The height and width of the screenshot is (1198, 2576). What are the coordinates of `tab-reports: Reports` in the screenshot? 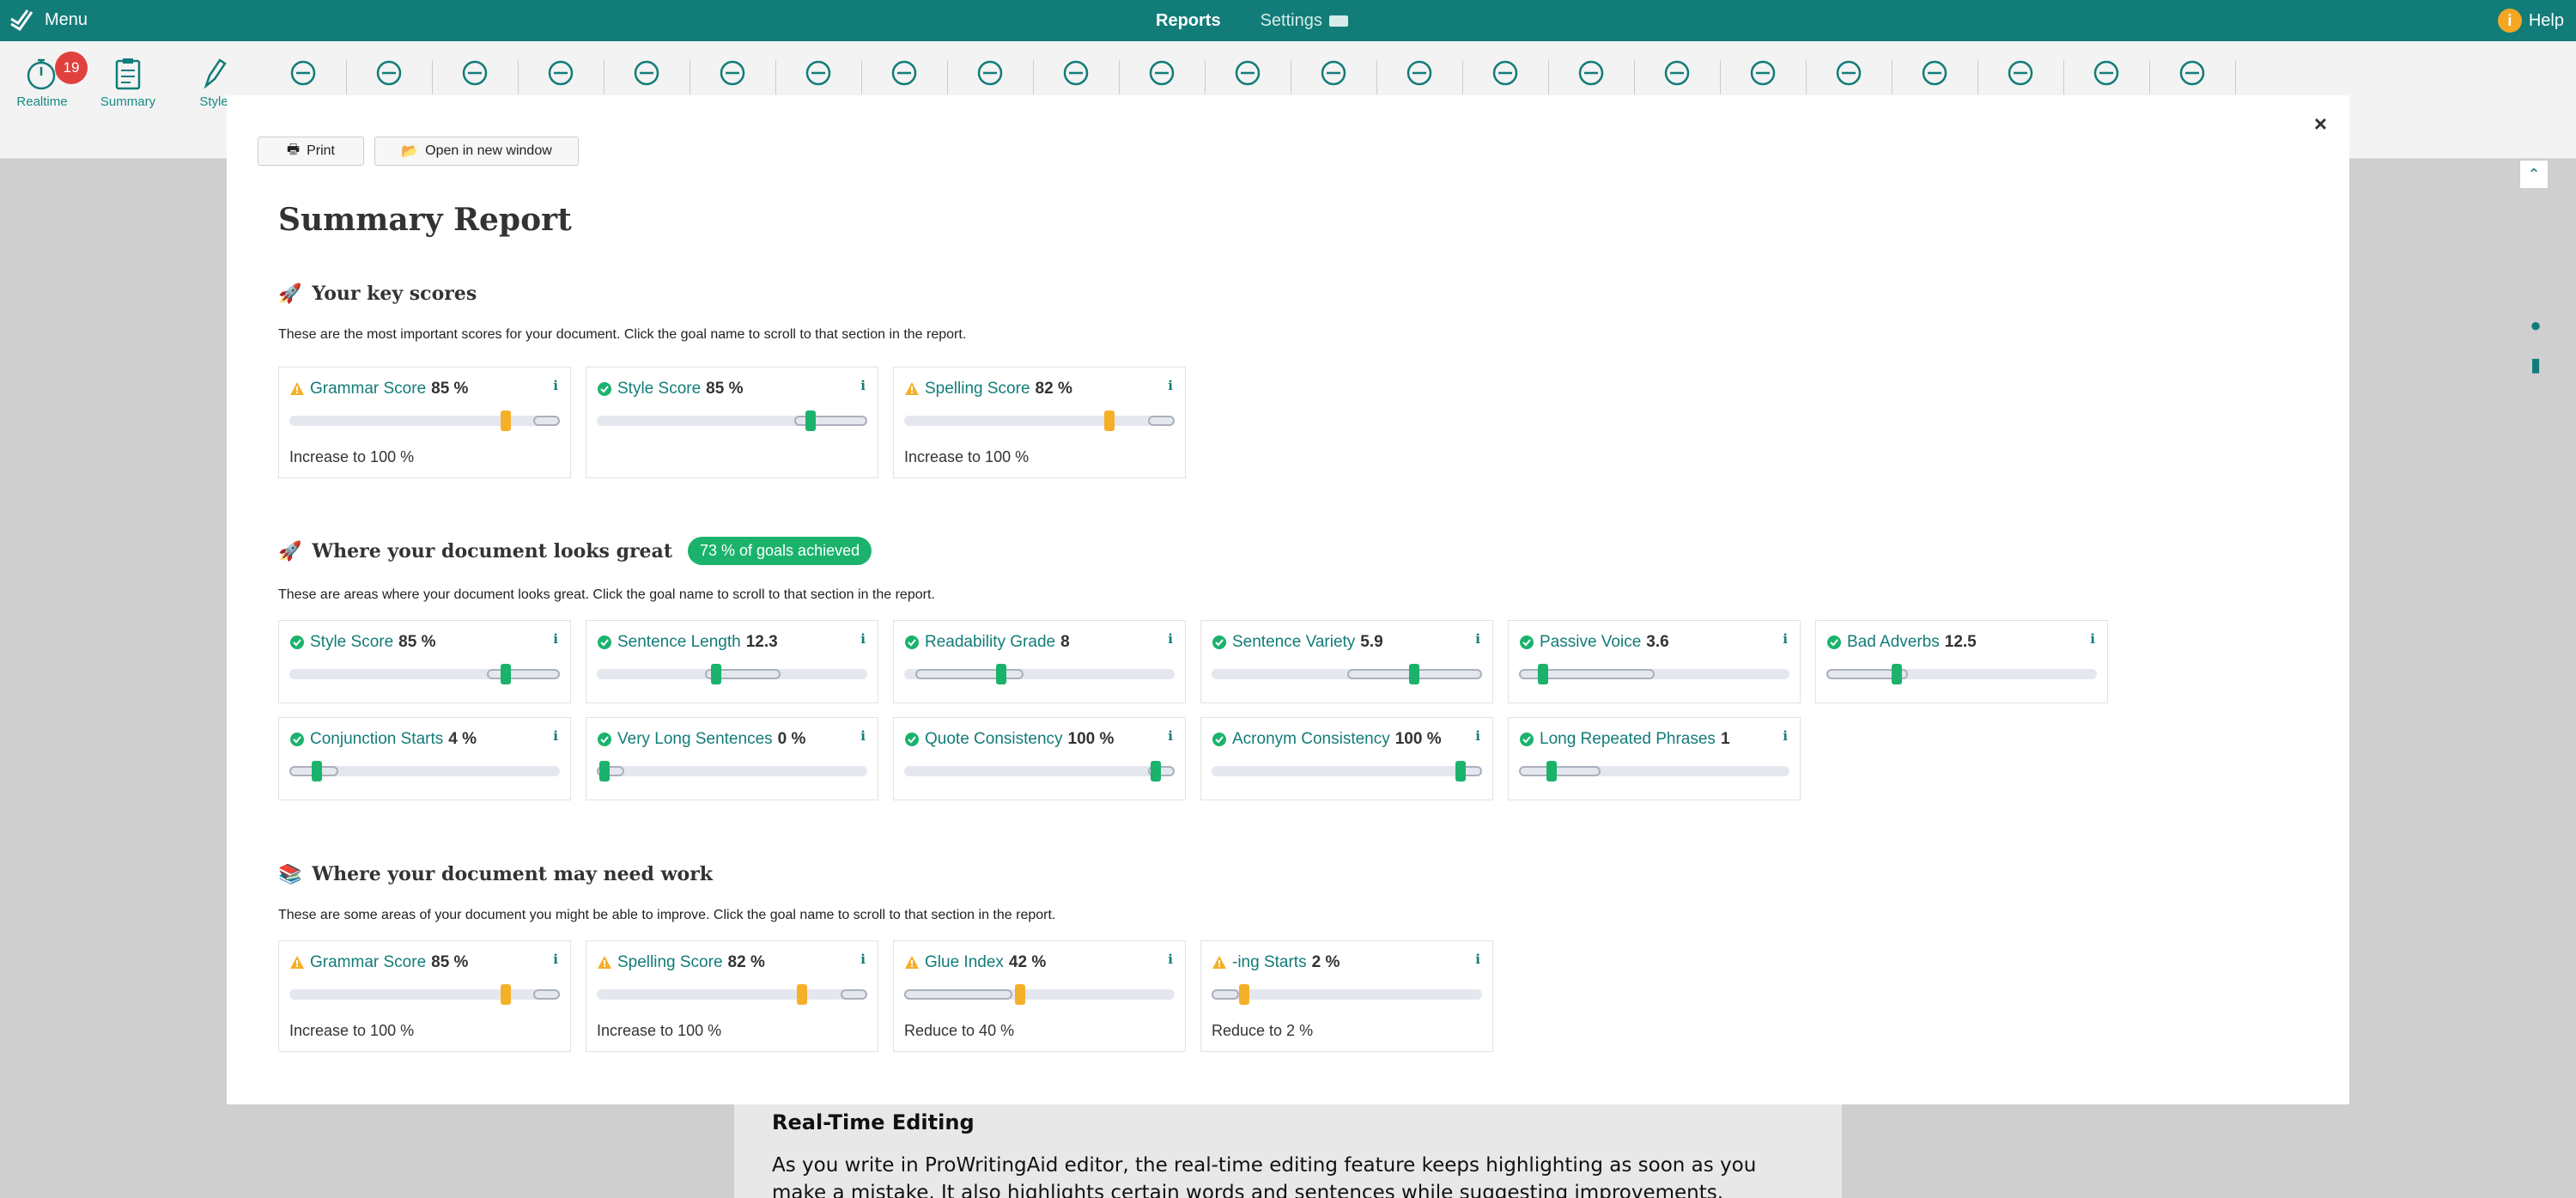 It's located at (1188, 21).